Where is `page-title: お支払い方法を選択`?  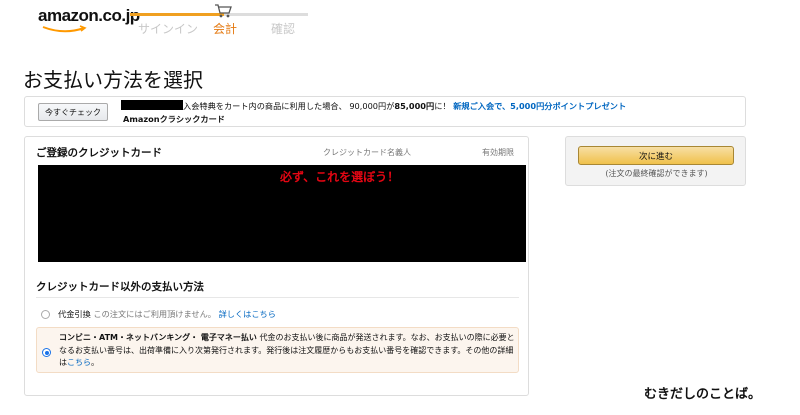 page-title: お支払い方法を選択 is located at coordinates (113, 80).